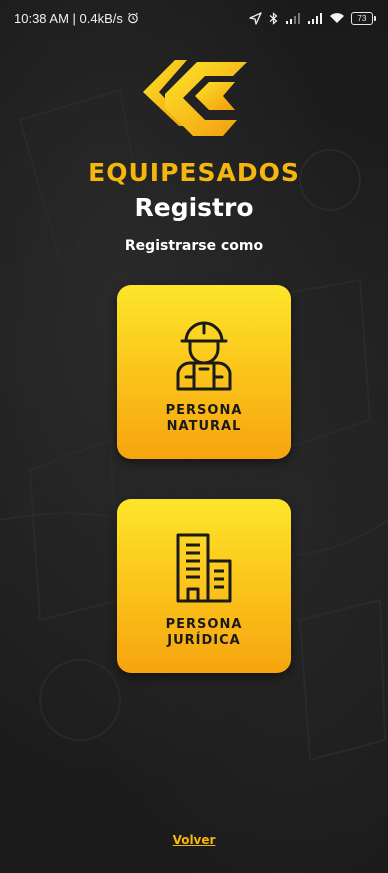 The image size is (388, 873). What do you see at coordinates (194, 18) in the screenshot?
I see `status-bar: 10:38 AM | 0.4kB/s 73` at bounding box center [194, 18].